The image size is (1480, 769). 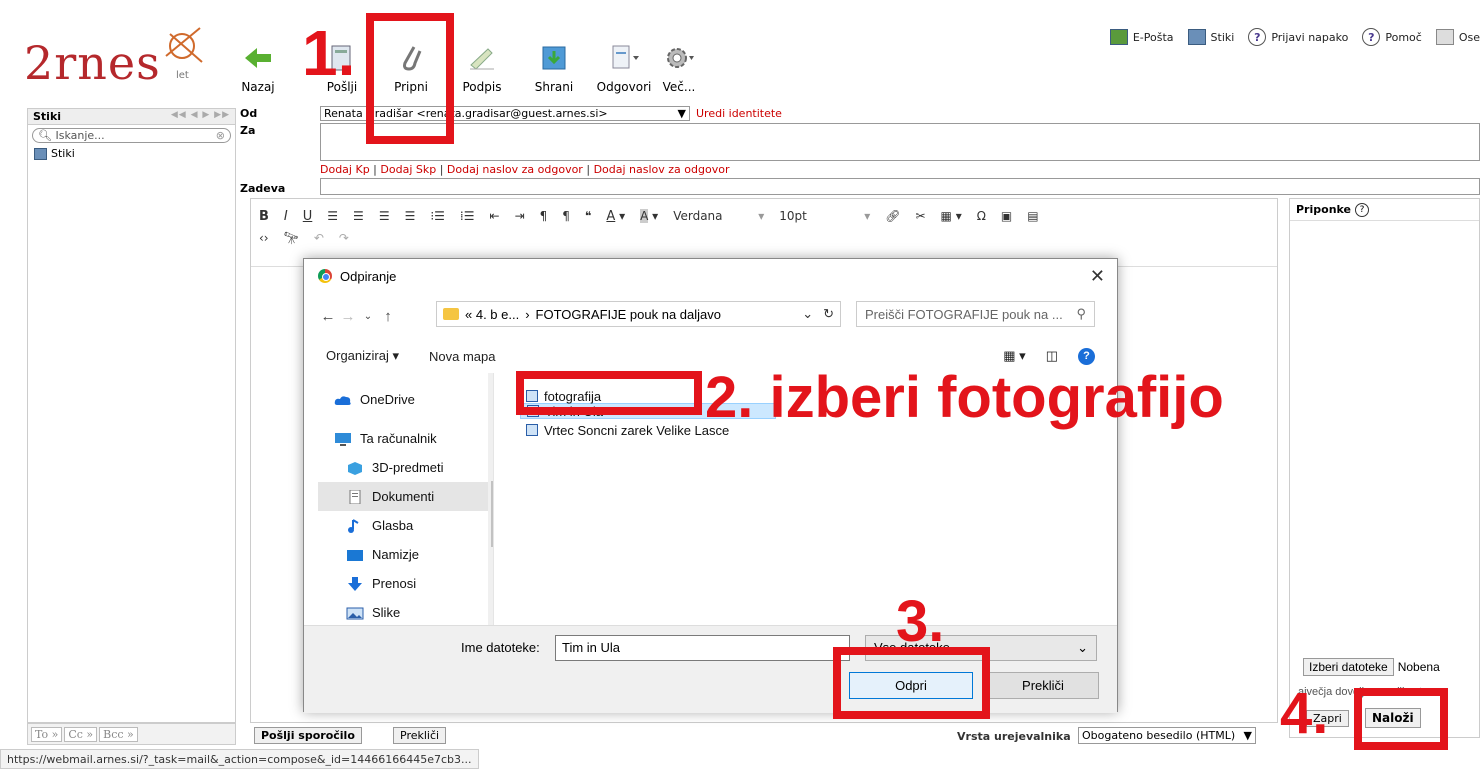 I want to click on filename-input: Tim in Ula ⌄, so click(x=702, y=648).